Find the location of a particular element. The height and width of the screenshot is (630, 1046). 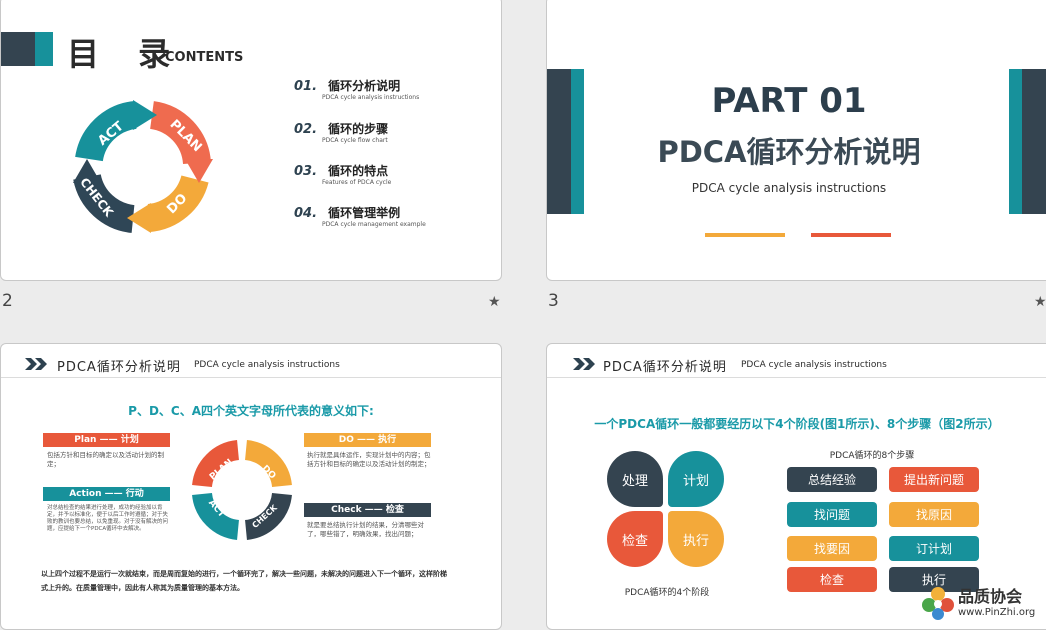

check-tag: Check —— 检查 is located at coordinates (367, 510).